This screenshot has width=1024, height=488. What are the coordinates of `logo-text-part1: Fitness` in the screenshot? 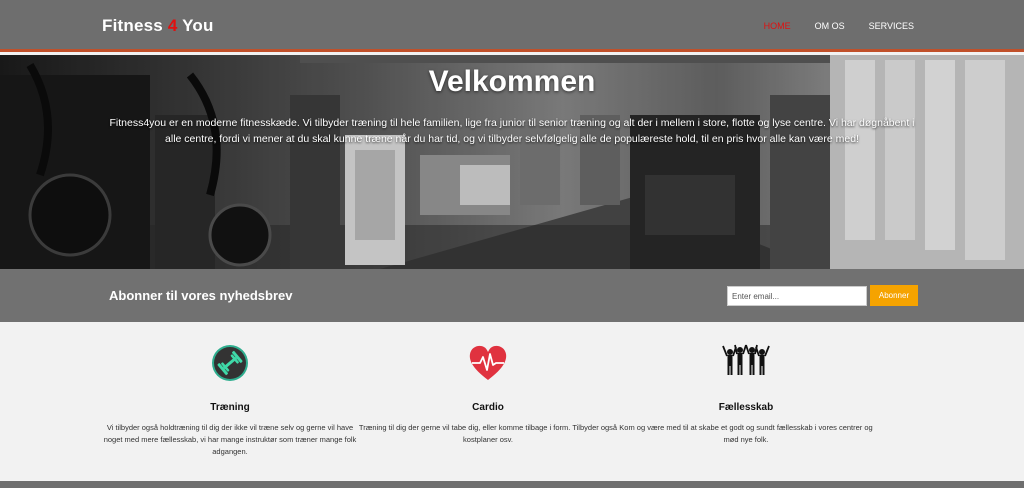 It's located at (135, 25).